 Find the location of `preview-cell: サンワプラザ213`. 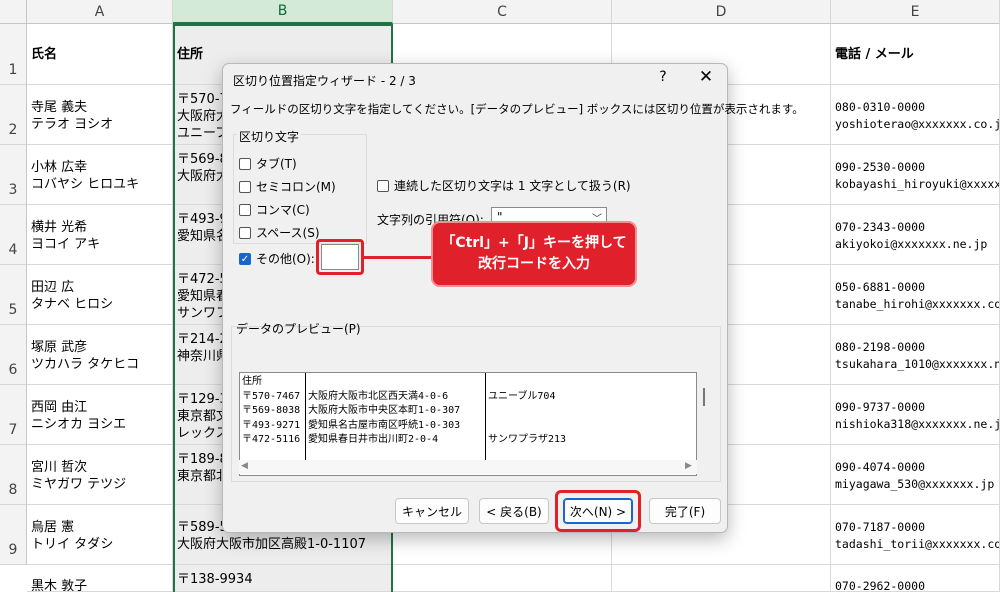

preview-cell: サンワプラザ213 is located at coordinates (527, 439).